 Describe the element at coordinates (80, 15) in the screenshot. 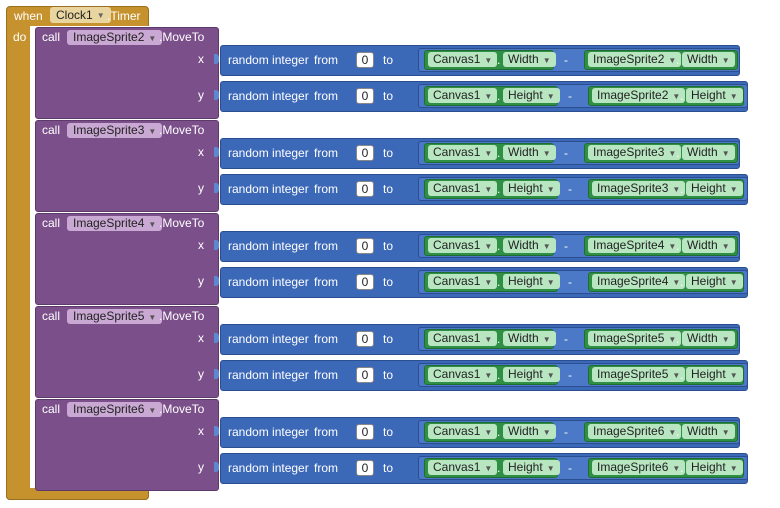

I see `clock-component-dropdown: Clock1 ▼` at that location.